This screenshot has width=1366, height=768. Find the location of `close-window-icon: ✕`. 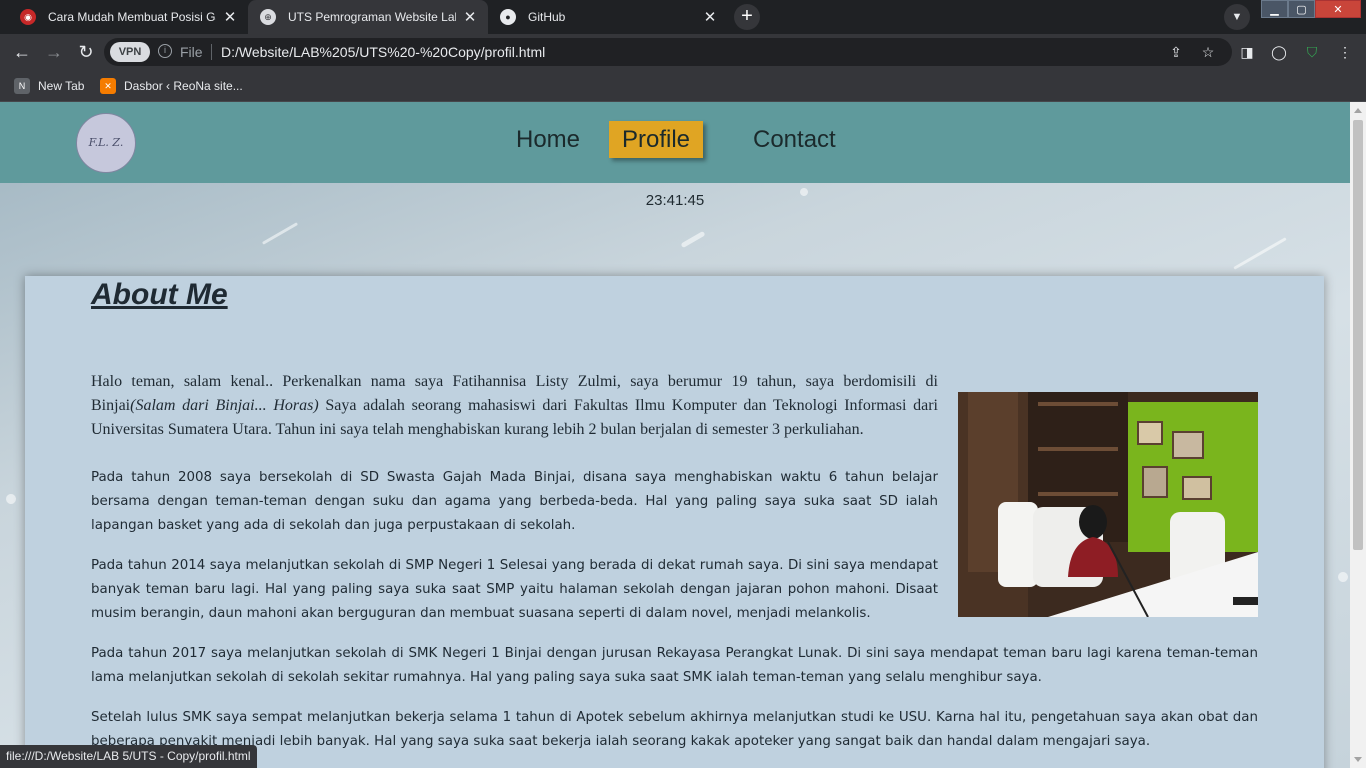

close-window-icon: ✕ is located at coordinates (1338, 9).